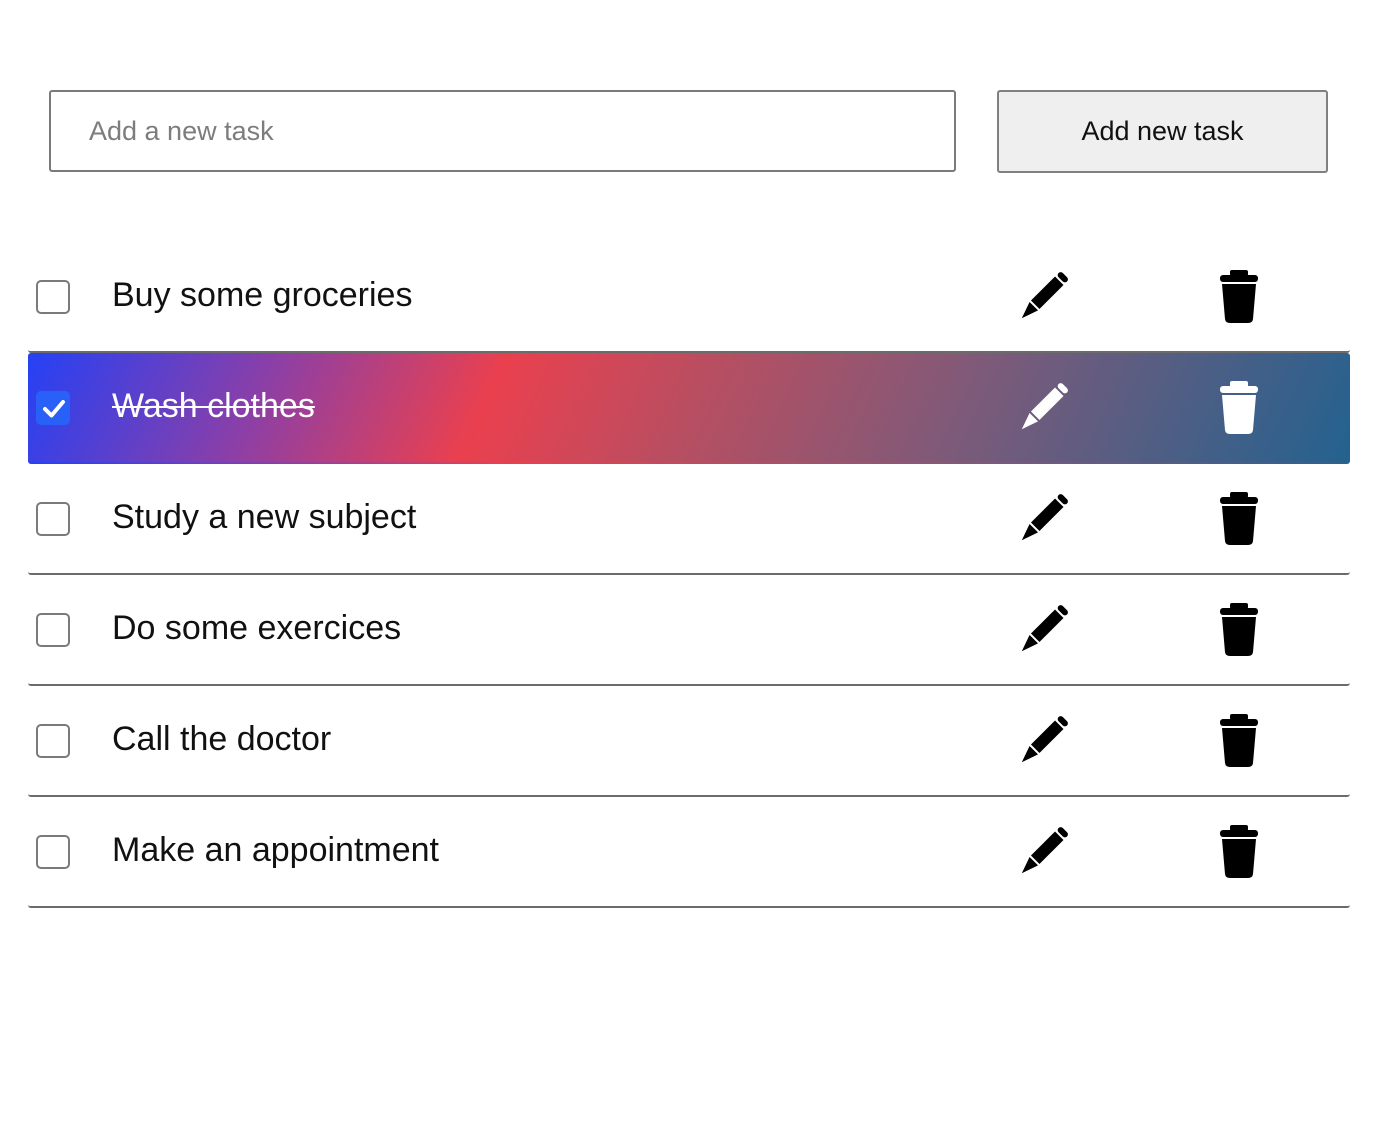  What do you see at coordinates (222, 739) in the screenshot?
I see `task-label: Call the doctor` at bounding box center [222, 739].